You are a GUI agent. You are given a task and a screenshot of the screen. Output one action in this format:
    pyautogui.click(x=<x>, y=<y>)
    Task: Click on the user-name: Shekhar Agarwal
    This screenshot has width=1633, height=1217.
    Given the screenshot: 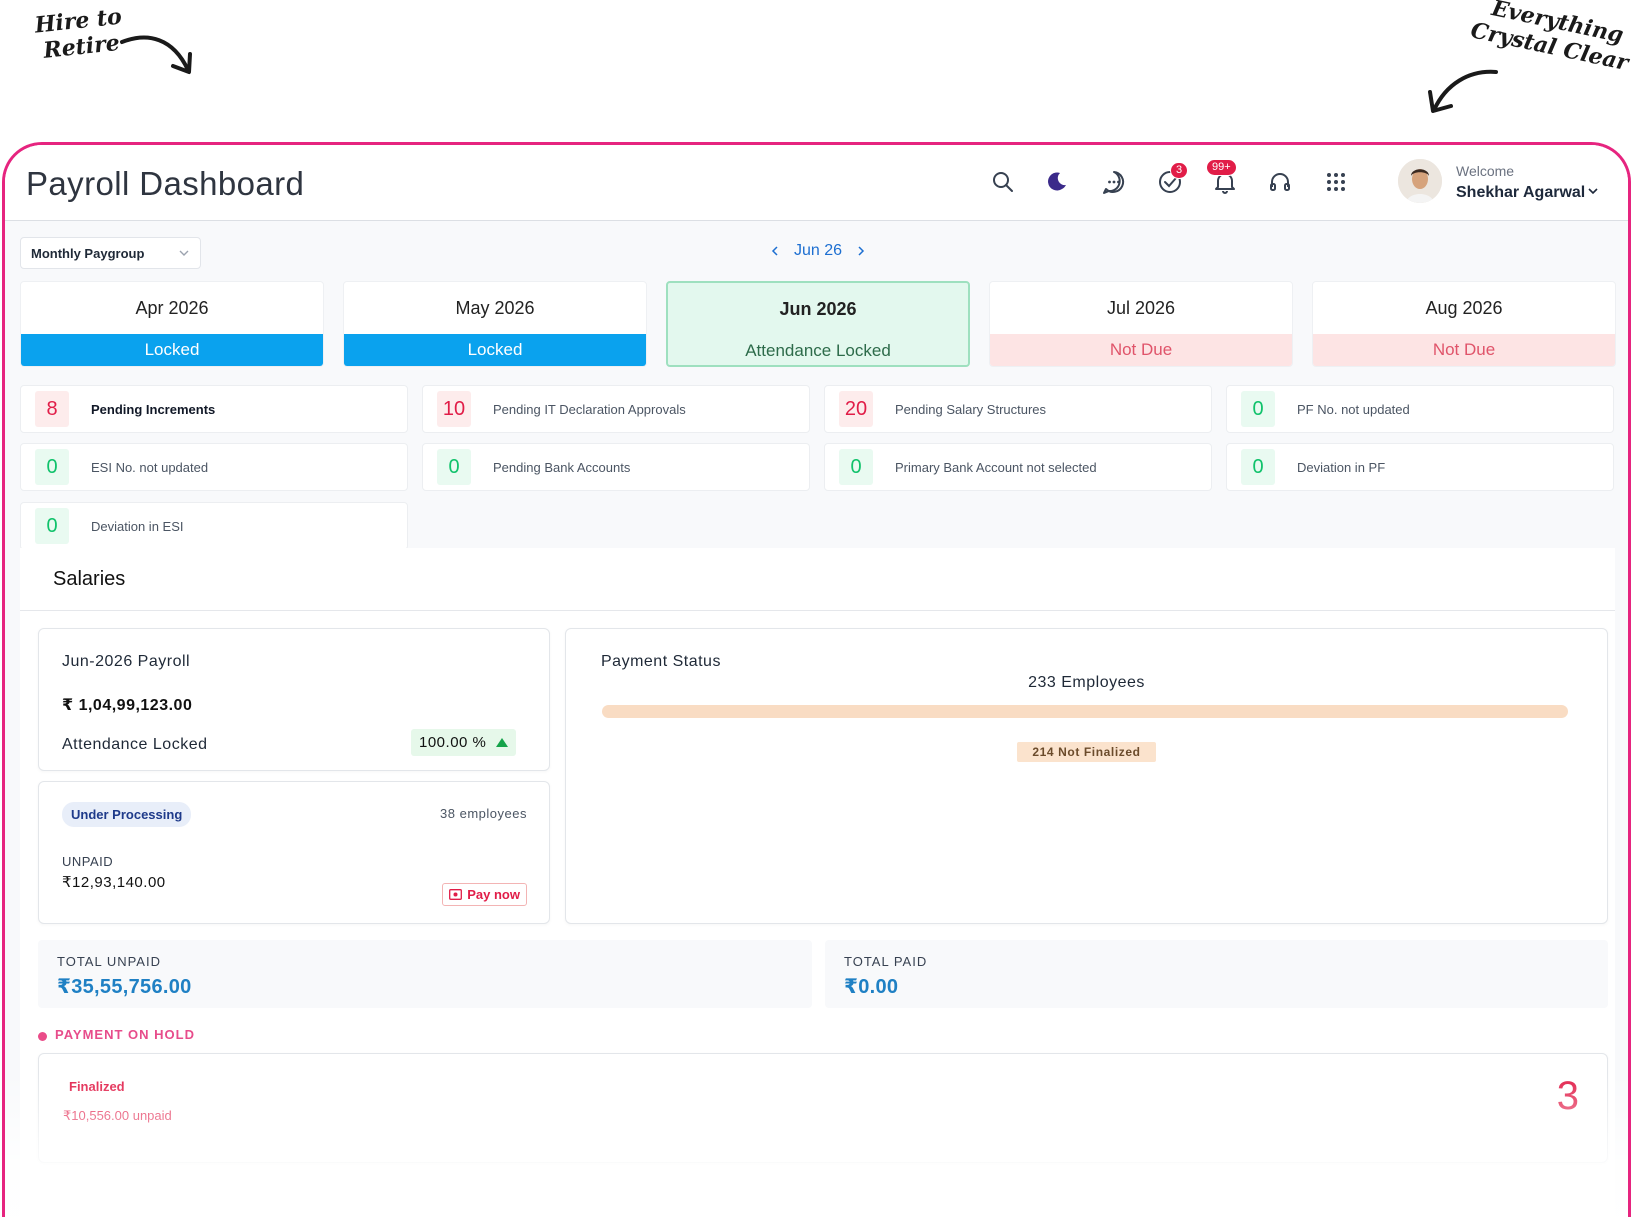 What is the action you would take?
    pyautogui.click(x=1520, y=193)
    